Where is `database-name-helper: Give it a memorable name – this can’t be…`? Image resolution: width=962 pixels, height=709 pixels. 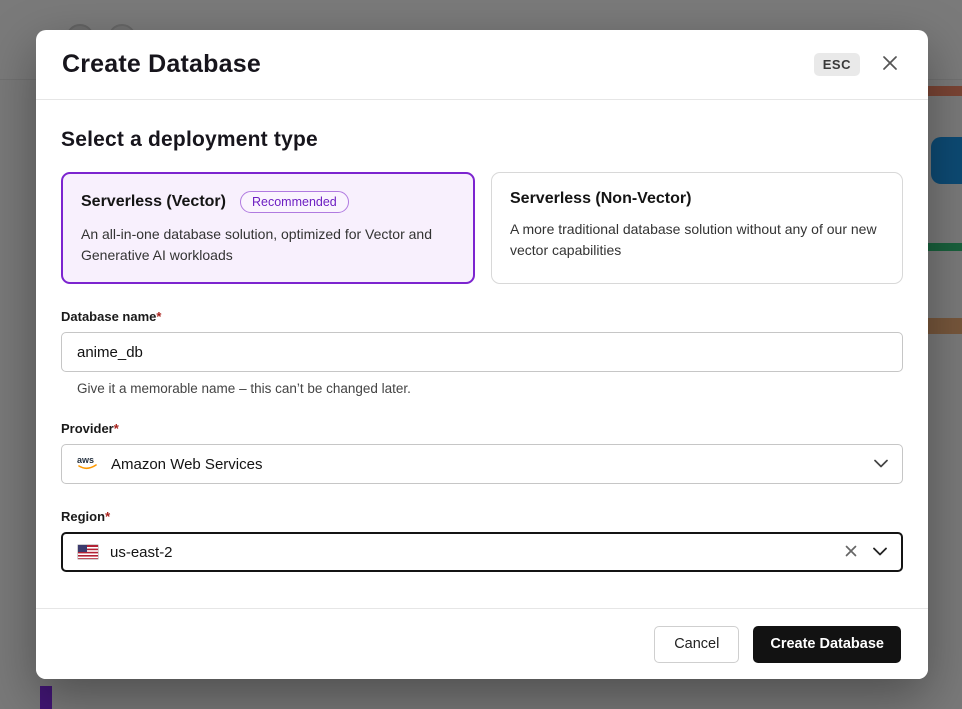
database-name-helper: Give it a memorable name – this can’t be… is located at coordinates (244, 389).